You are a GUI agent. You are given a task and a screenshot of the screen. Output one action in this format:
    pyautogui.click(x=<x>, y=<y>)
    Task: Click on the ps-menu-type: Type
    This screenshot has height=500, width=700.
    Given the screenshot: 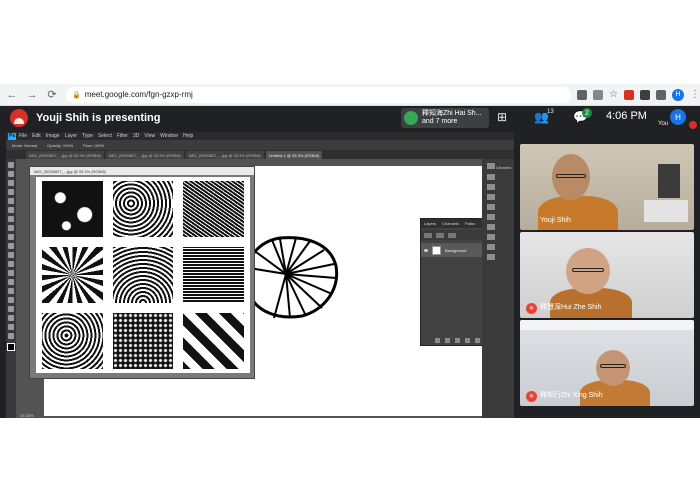 What is the action you would take?
    pyautogui.click(x=87, y=136)
    